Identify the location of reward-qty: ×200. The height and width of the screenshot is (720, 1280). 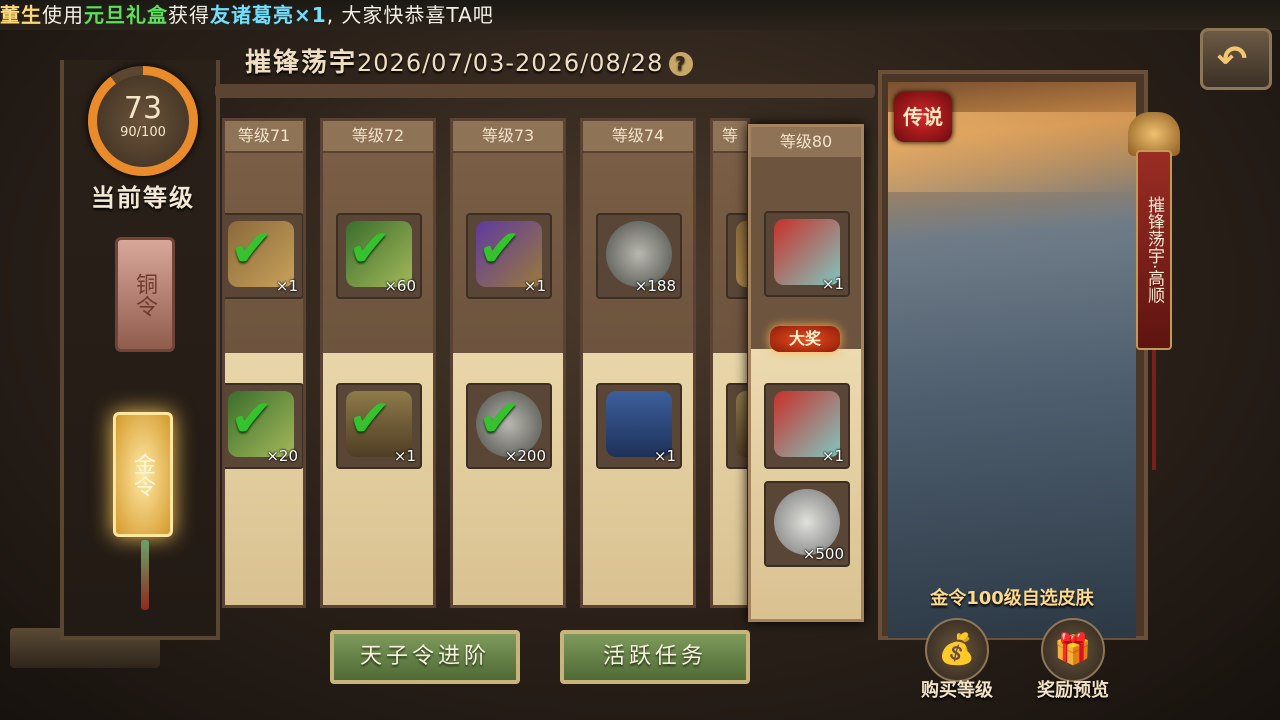
(525, 456).